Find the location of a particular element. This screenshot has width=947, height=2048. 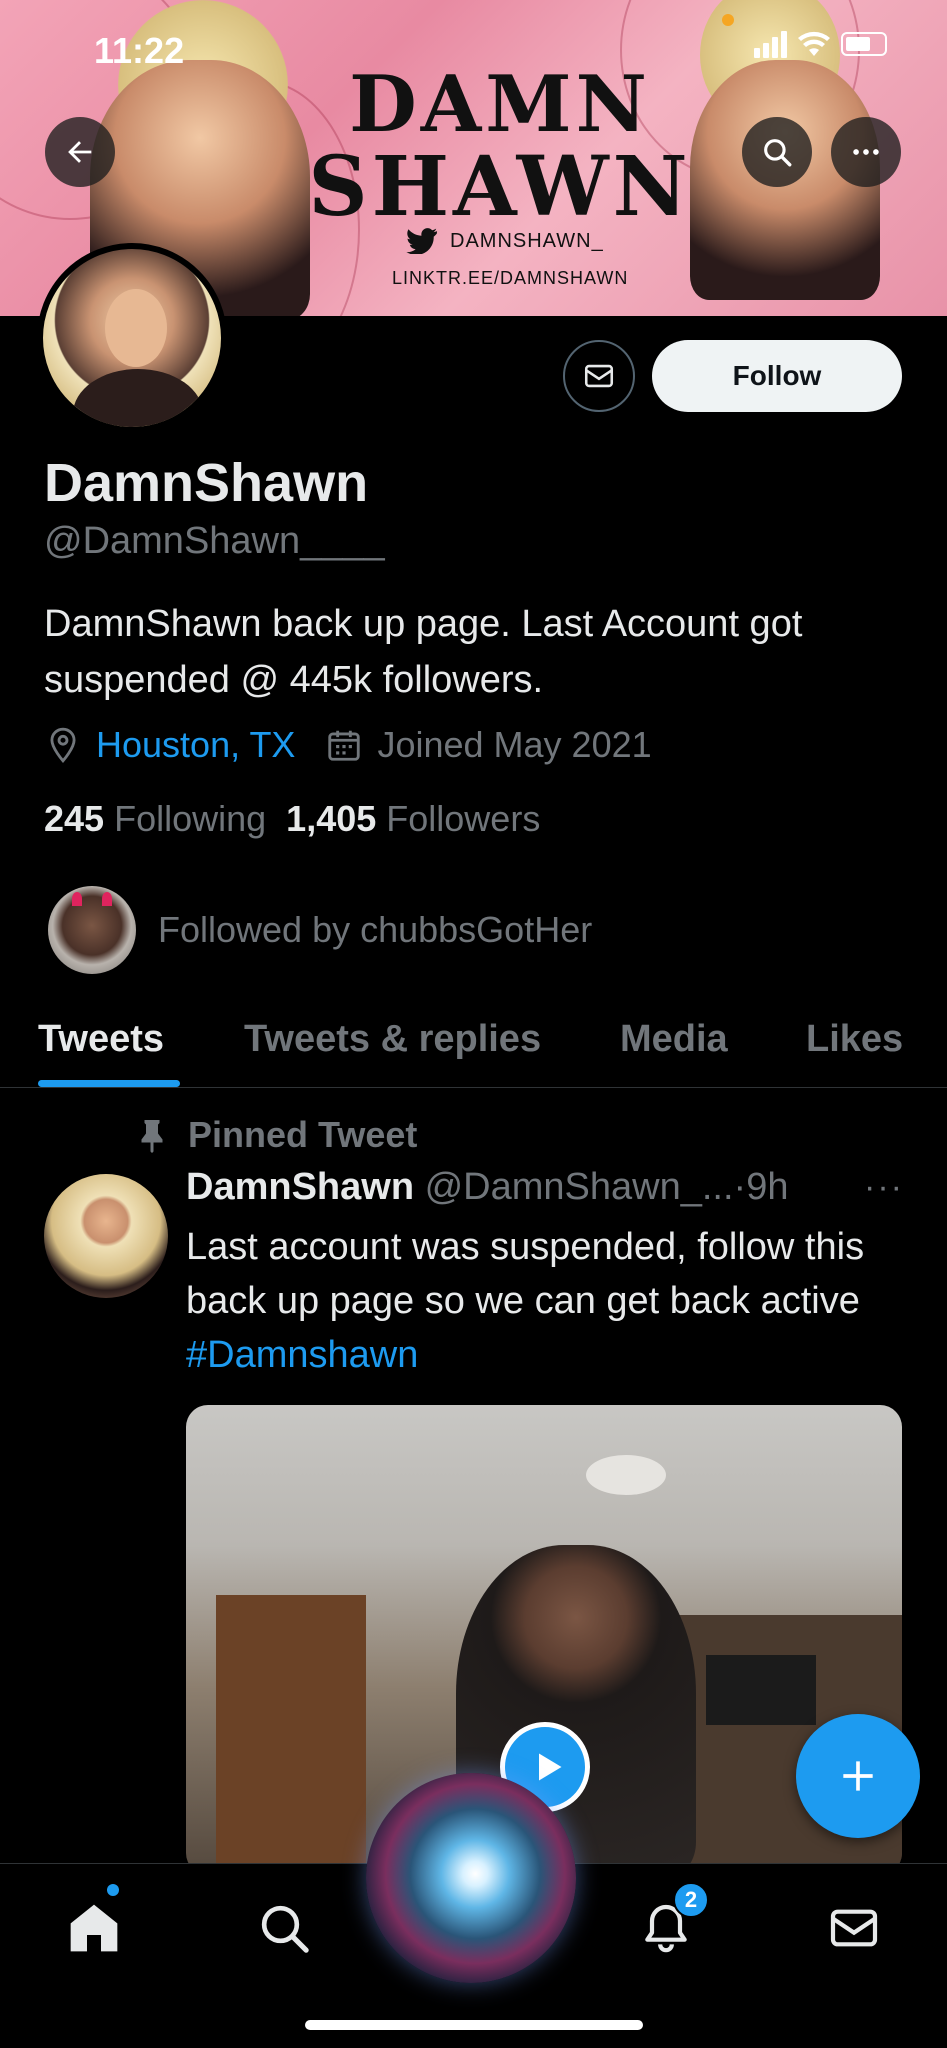

compose-tweet-button is located at coordinates (858, 1776).